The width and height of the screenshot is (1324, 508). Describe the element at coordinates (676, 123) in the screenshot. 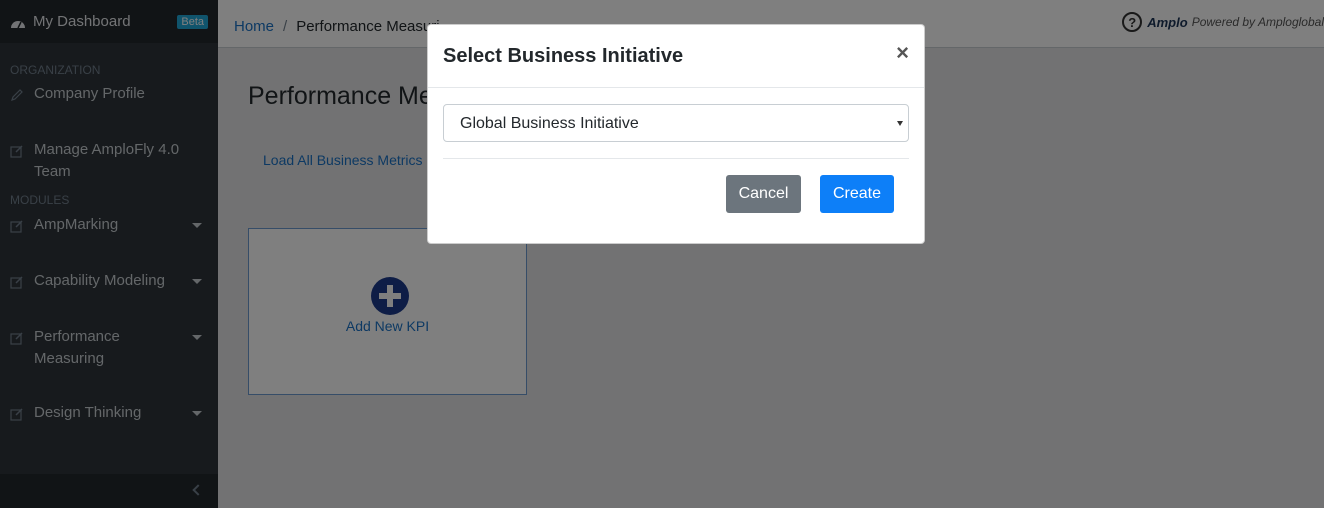

I see `initiative-select: Global Business Initiative` at that location.